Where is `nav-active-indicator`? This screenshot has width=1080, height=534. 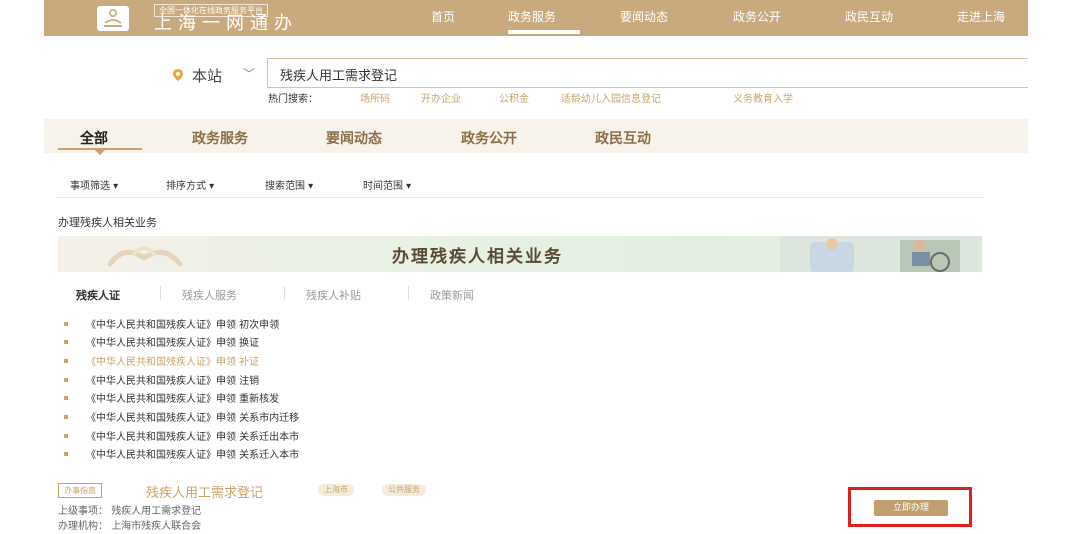 nav-active-indicator is located at coordinates (544, 32).